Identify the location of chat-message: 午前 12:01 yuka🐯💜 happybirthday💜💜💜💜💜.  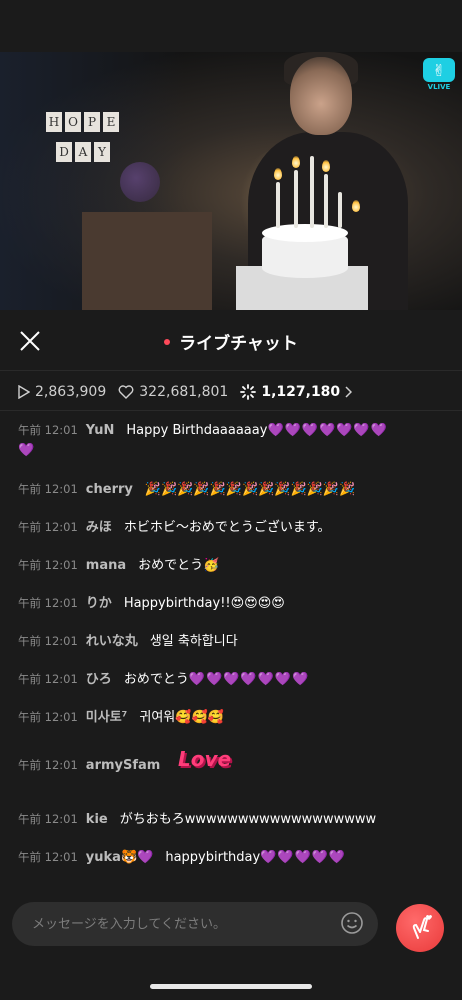
(231, 857).